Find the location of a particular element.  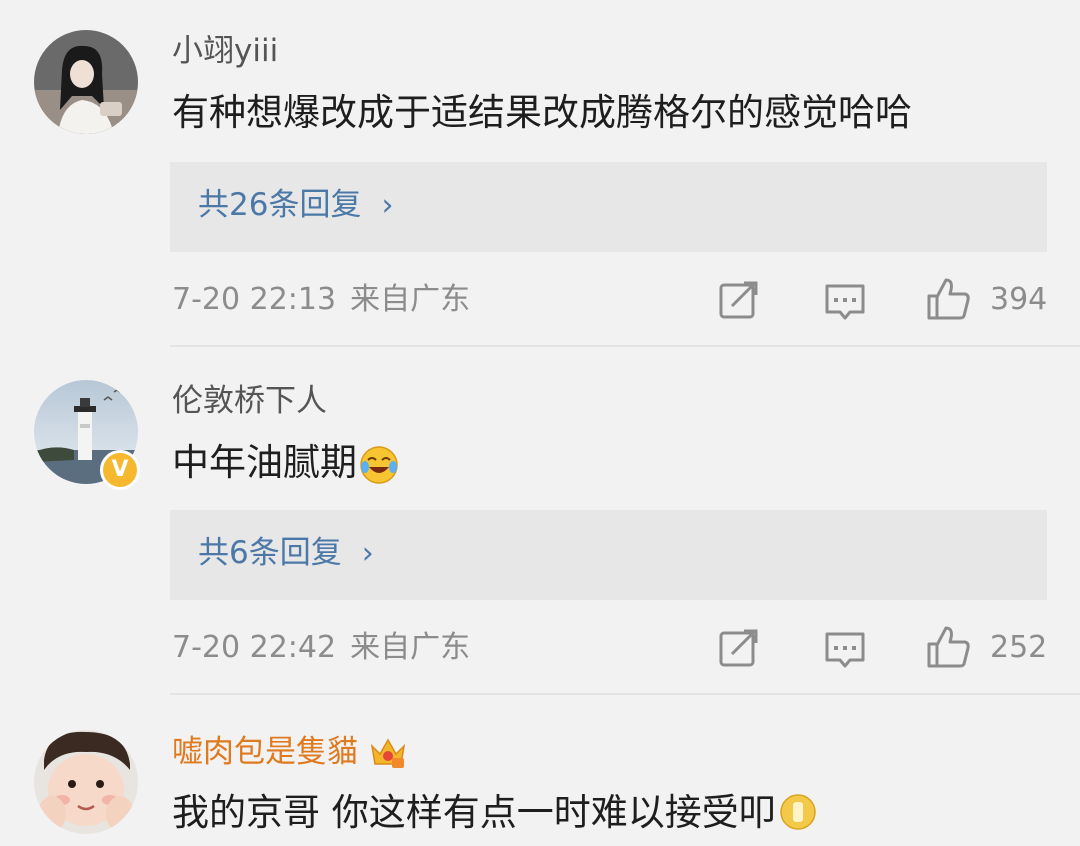

comment-text-body: 中年油腻期 is located at coordinates (264, 462).